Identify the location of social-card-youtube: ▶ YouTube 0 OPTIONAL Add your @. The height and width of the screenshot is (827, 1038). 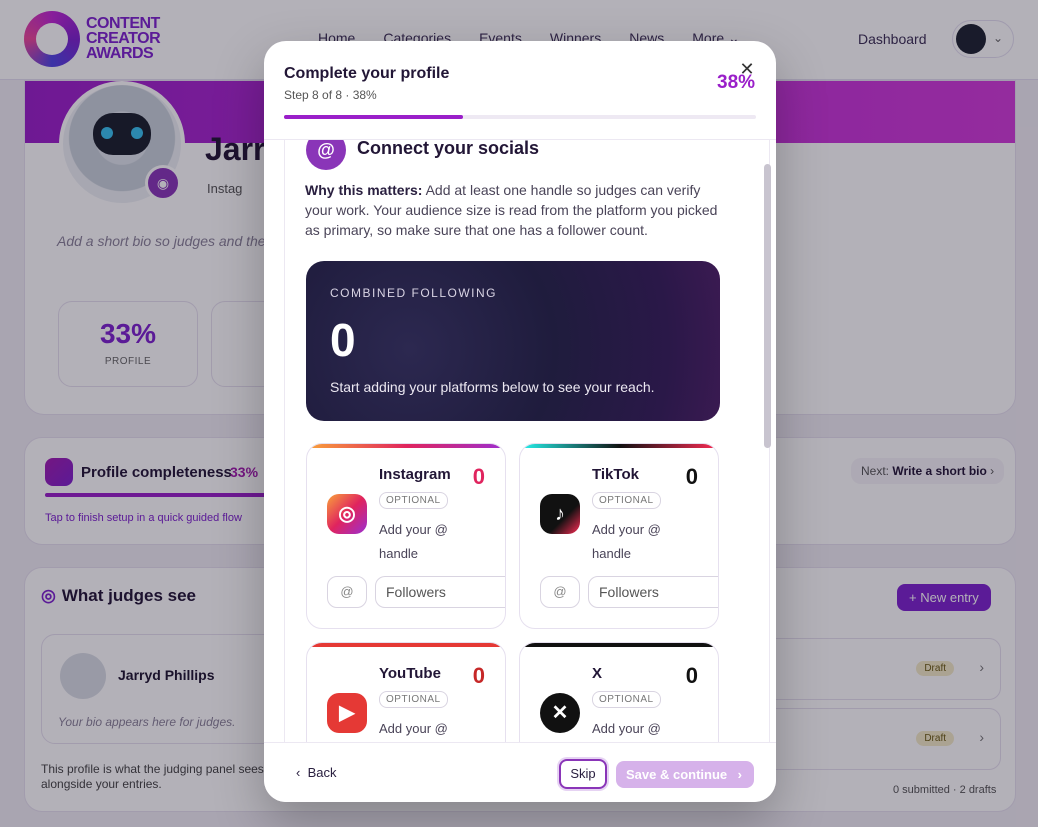
(406, 692).